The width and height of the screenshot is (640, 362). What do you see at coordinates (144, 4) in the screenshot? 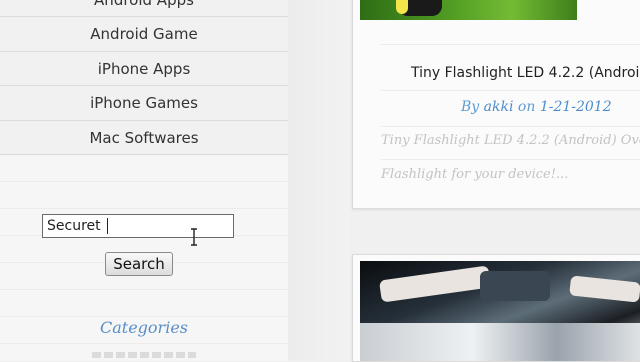
I see `sidebar-item-label: Android Apps` at bounding box center [144, 4].